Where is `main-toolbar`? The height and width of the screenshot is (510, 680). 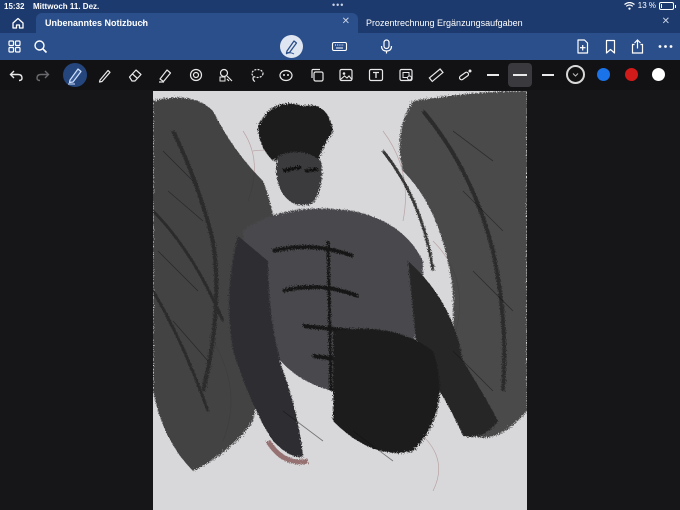
main-toolbar is located at coordinates (340, 46).